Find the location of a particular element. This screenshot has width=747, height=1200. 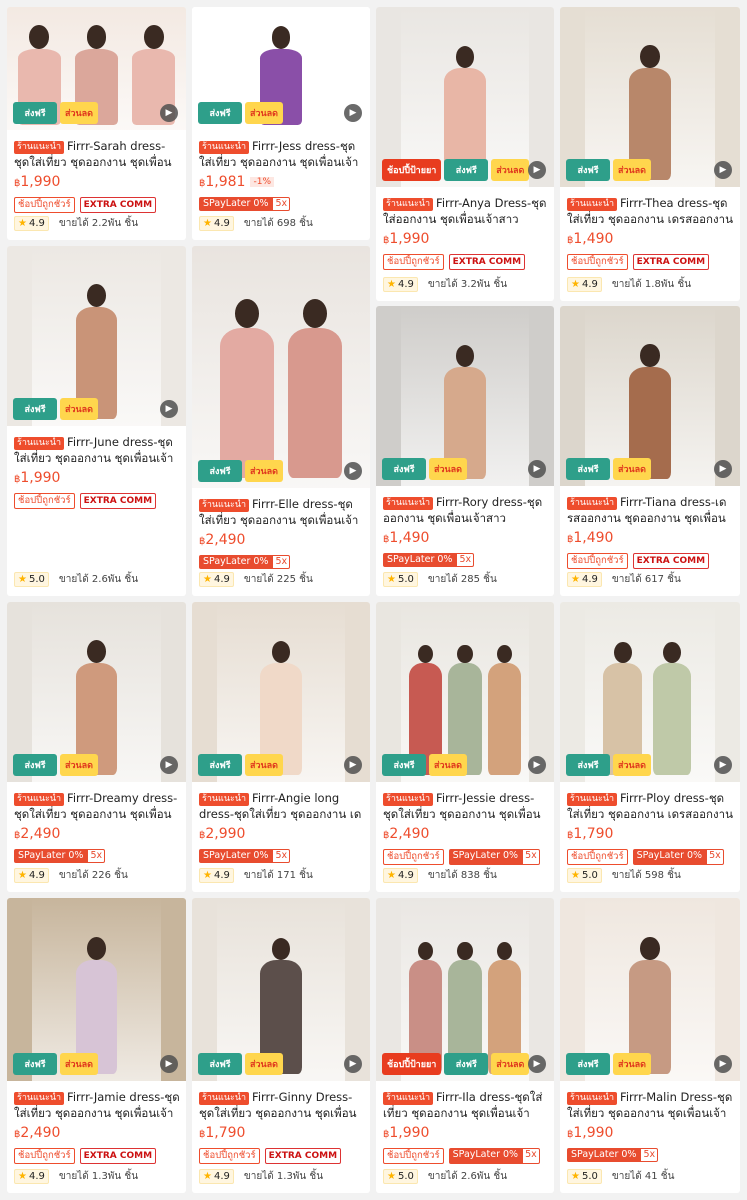

sold-value: 225 ชิ้น is located at coordinates (294, 579).